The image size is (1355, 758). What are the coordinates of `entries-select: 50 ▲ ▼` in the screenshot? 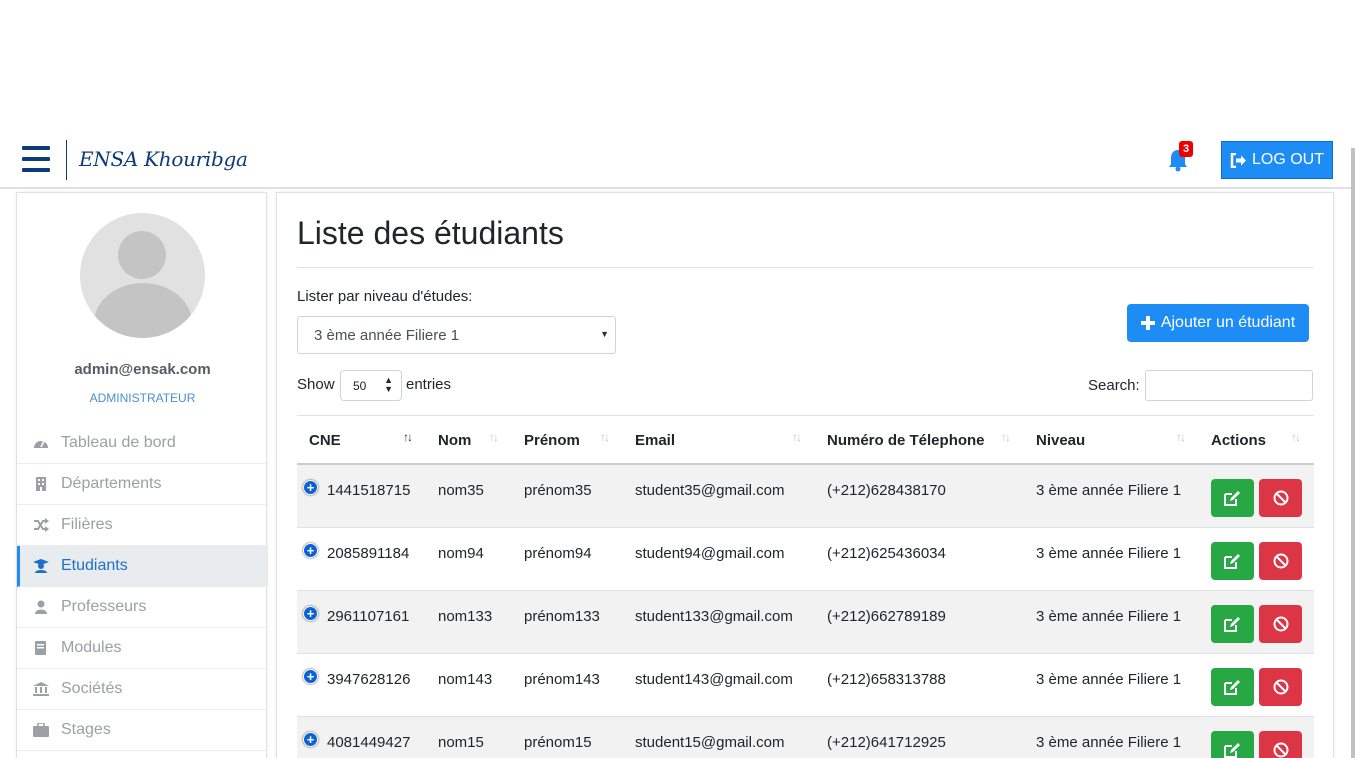 It's located at (371, 385).